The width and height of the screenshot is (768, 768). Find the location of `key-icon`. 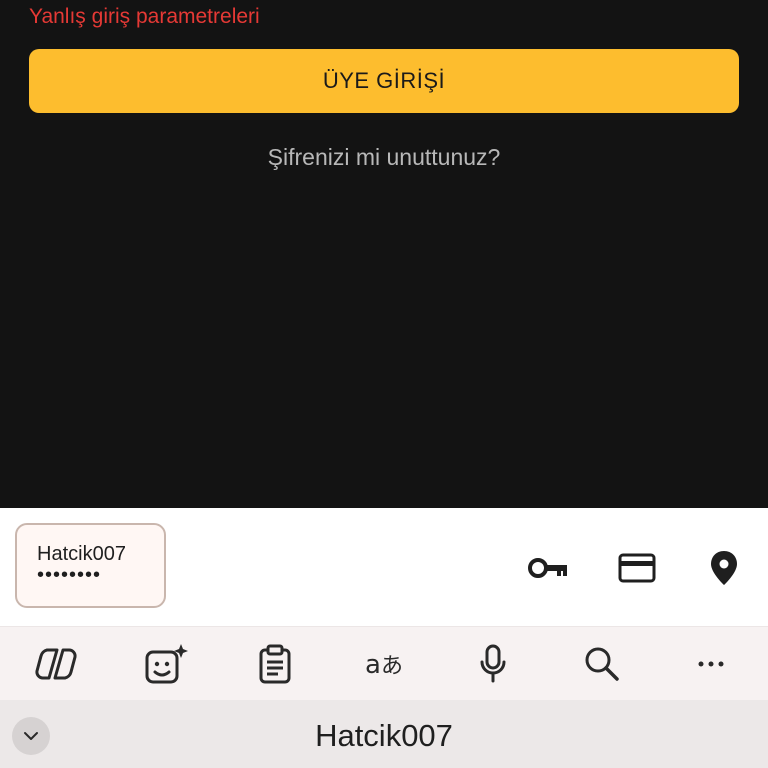

key-icon is located at coordinates (549, 568).